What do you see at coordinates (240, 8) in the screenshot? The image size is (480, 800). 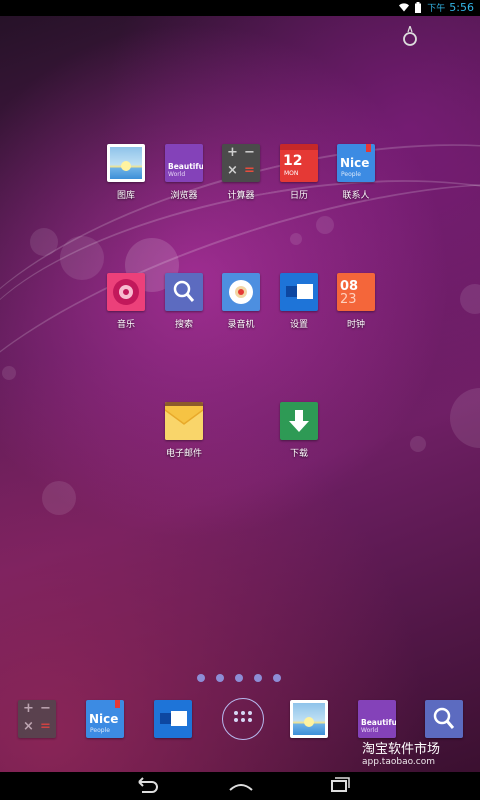 I see `status-bar: 下午 5:56` at bounding box center [240, 8].